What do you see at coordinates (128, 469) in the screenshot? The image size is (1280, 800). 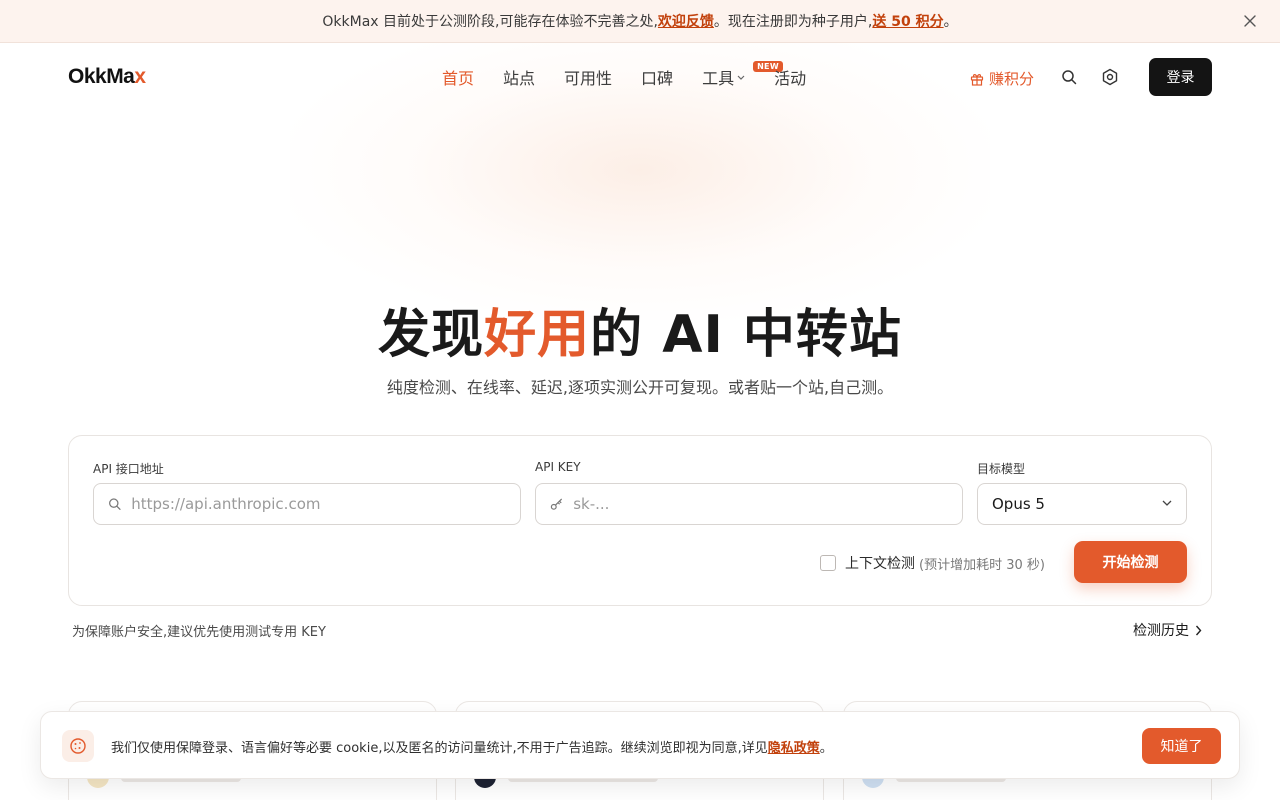 I see `api-url-label: API 接口地址` at bounding box center [128, 469].